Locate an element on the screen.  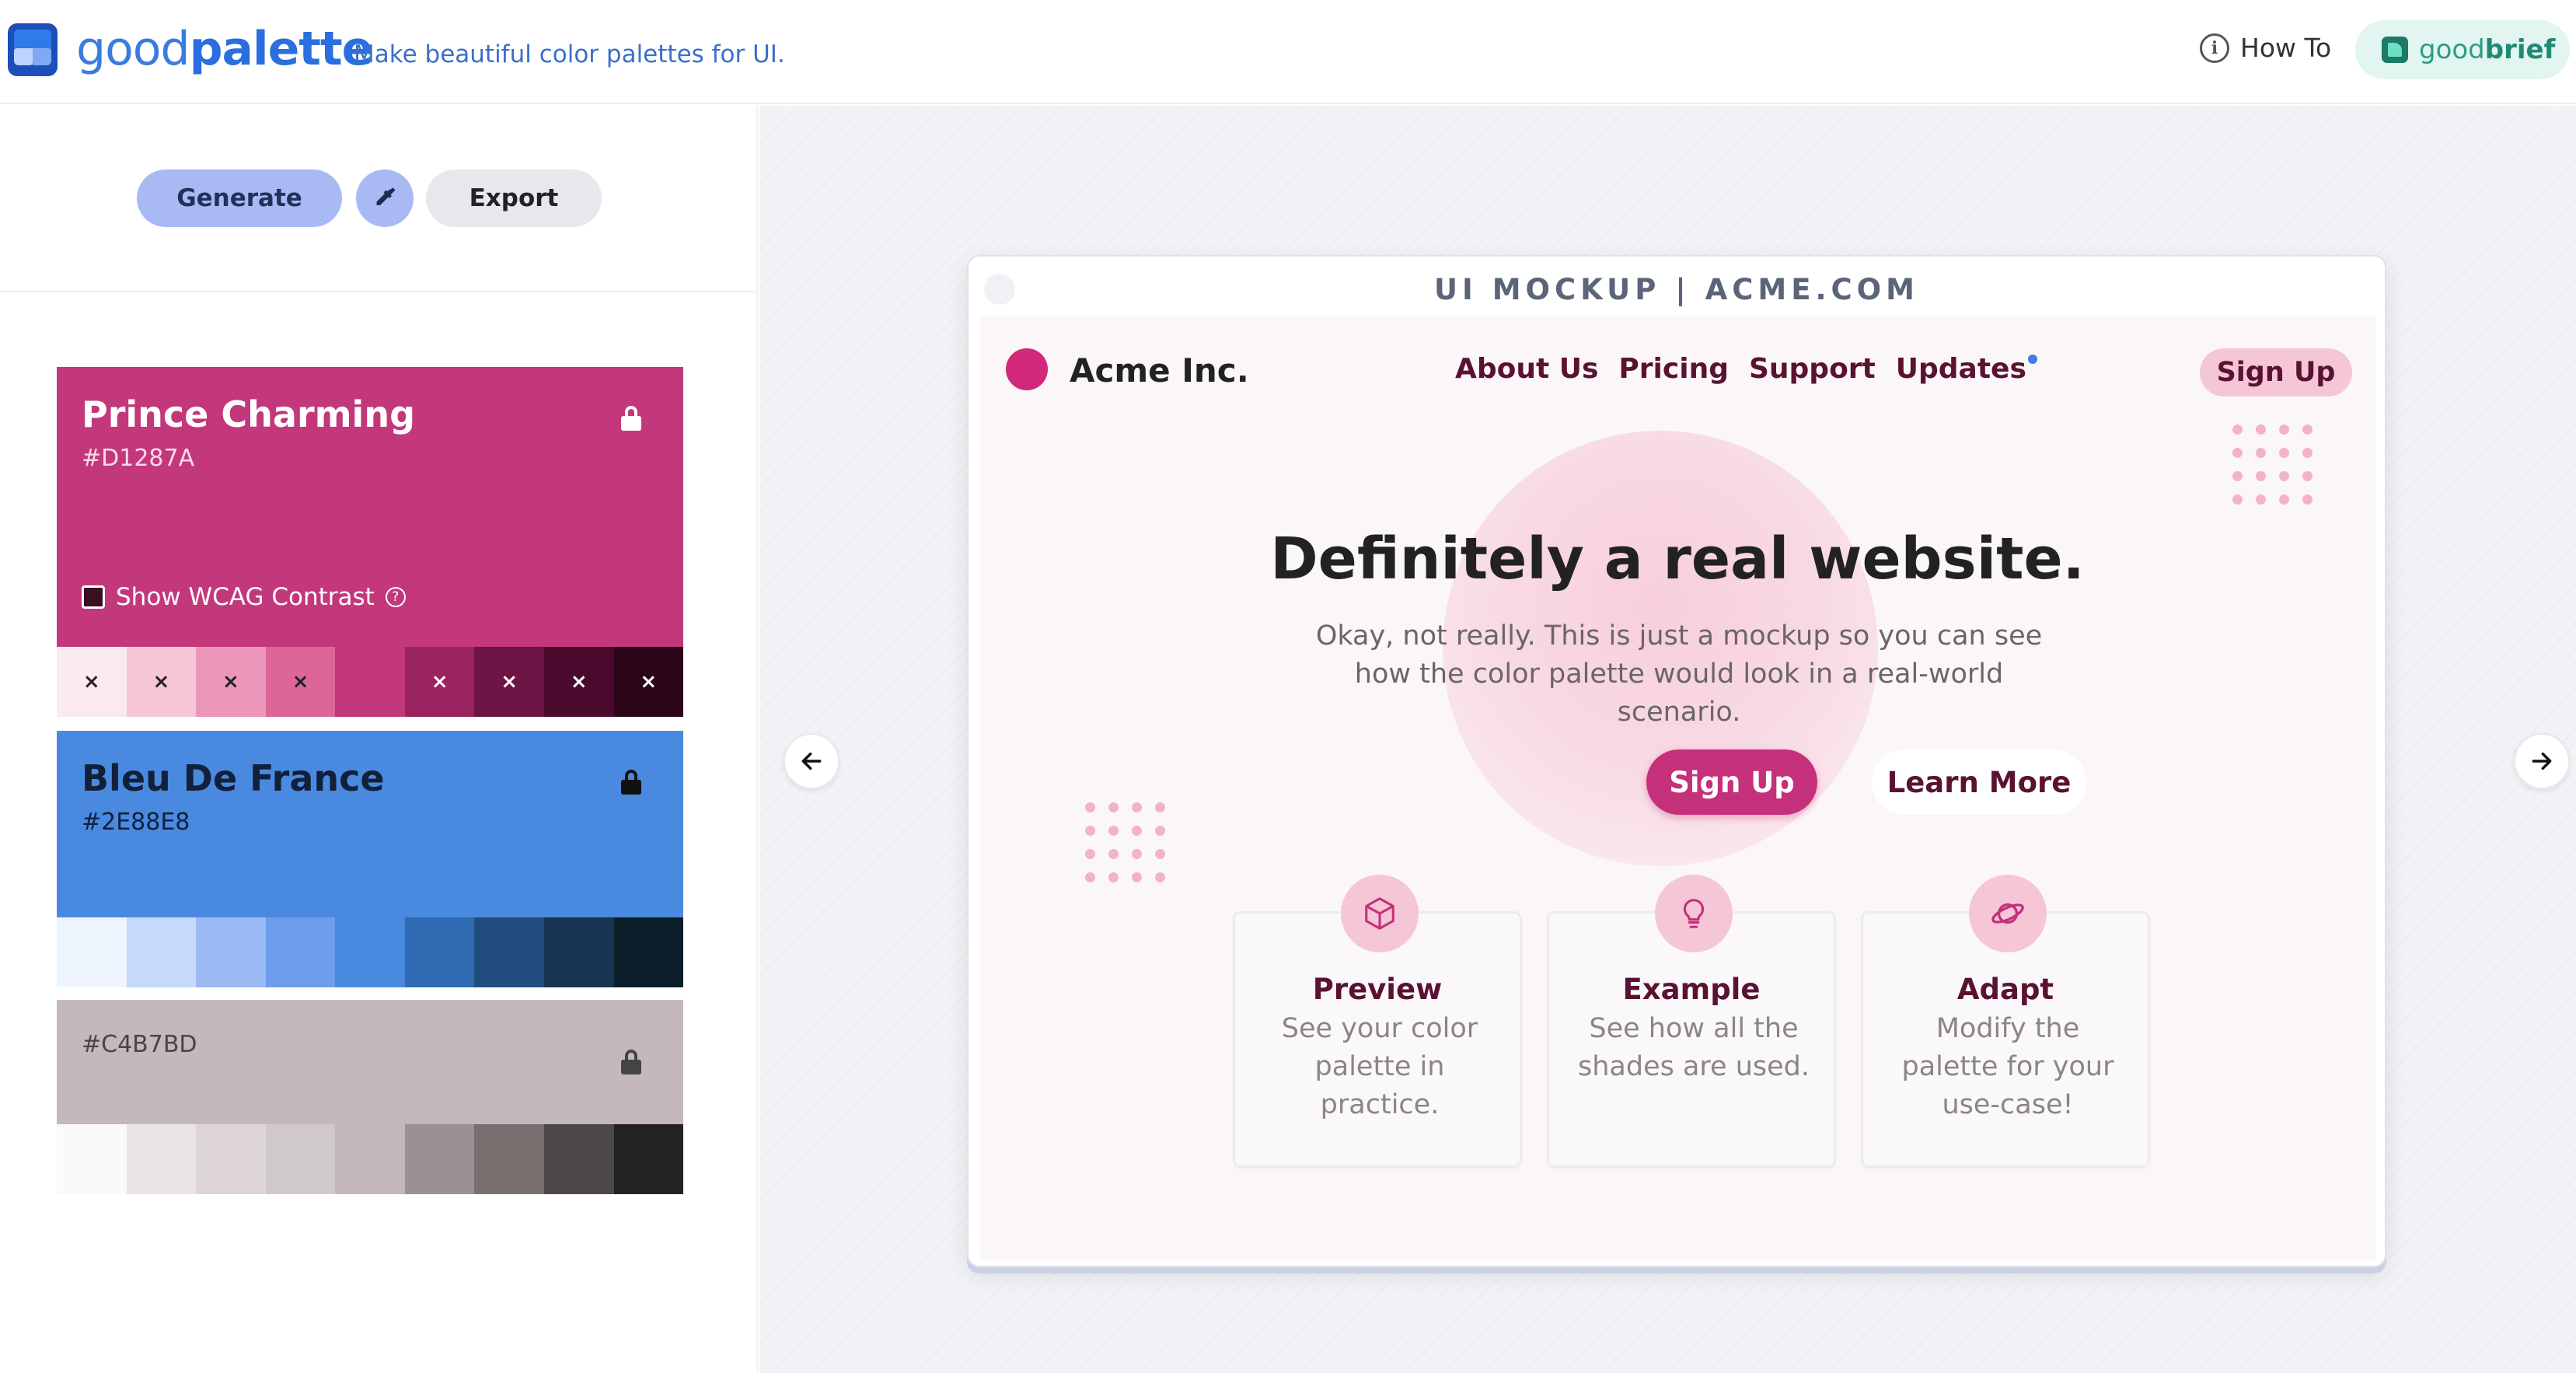
nav-pricing: Pricing is located at coordinates (1673, 369).